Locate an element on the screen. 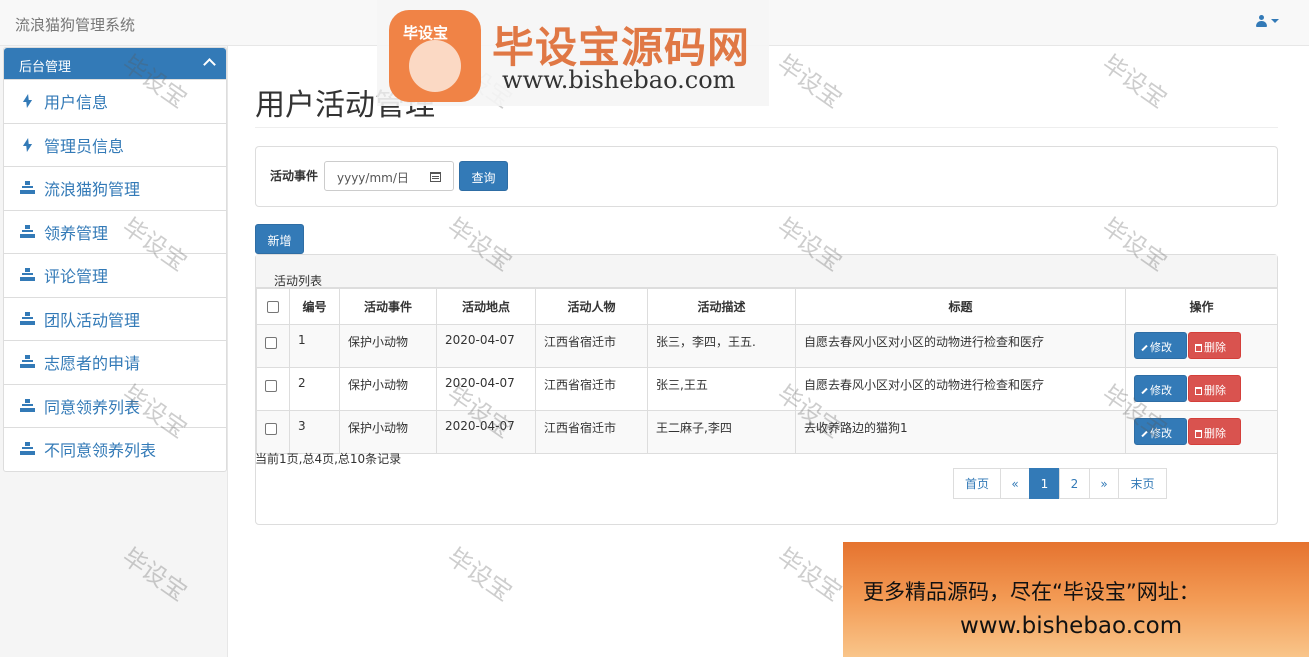 This screenshot has width=1309, height=657. pager-next: » is located at coordinates (1104, 483).